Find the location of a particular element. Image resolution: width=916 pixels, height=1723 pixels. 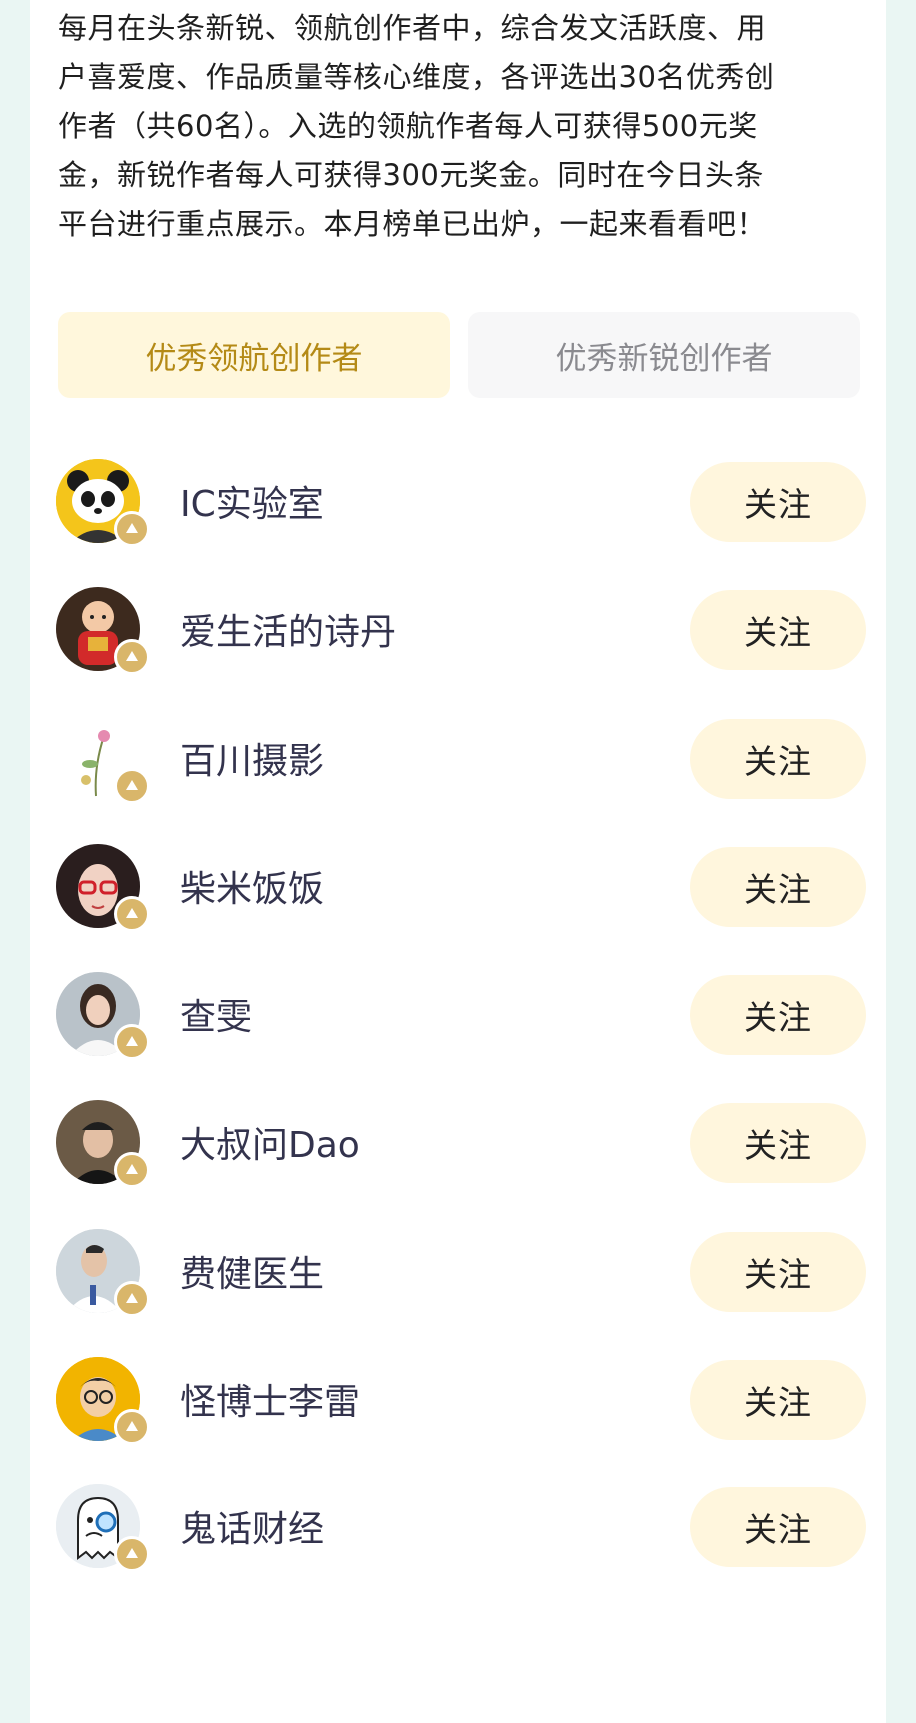

creator-name: 查雯 is located at coordinates (216, 1014).